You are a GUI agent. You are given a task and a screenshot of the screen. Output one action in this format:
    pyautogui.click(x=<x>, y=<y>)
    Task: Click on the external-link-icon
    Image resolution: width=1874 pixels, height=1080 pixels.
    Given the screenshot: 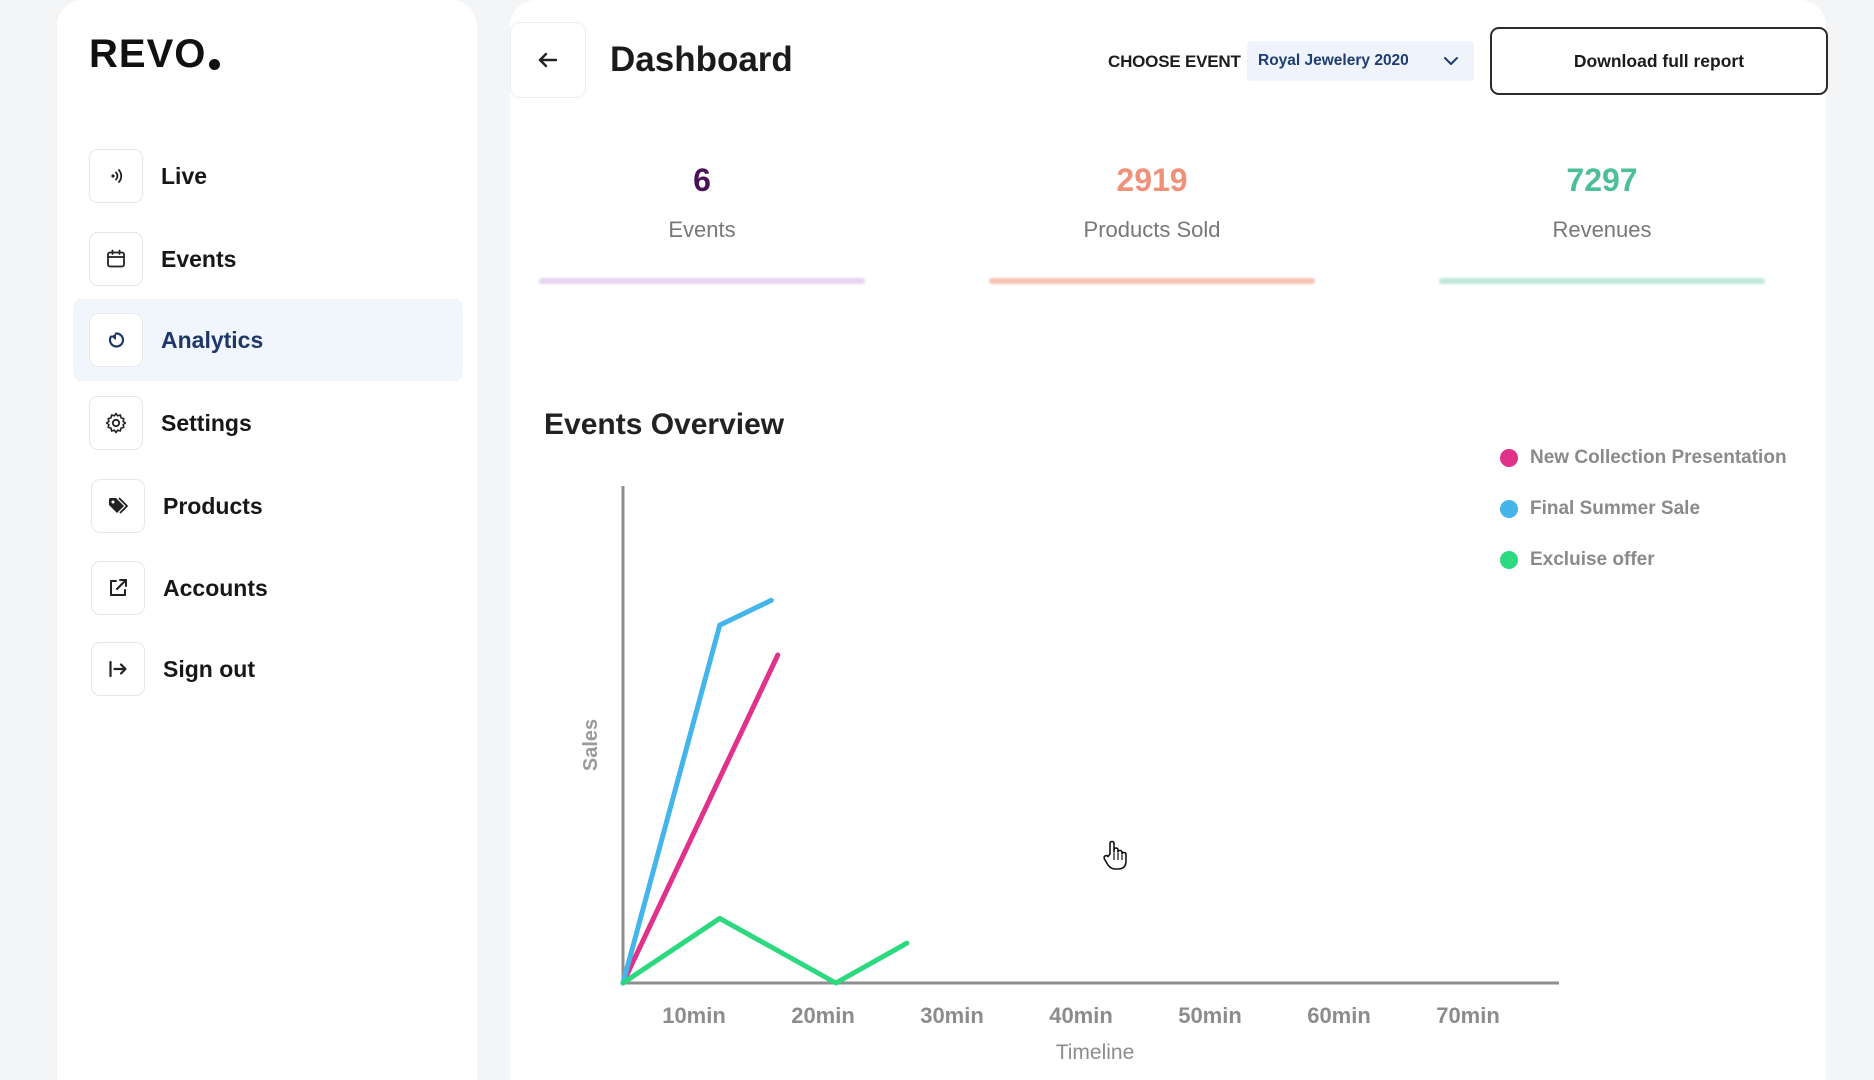 What is the action you would take?
    pyautogui.click(x=118, y=588)
    